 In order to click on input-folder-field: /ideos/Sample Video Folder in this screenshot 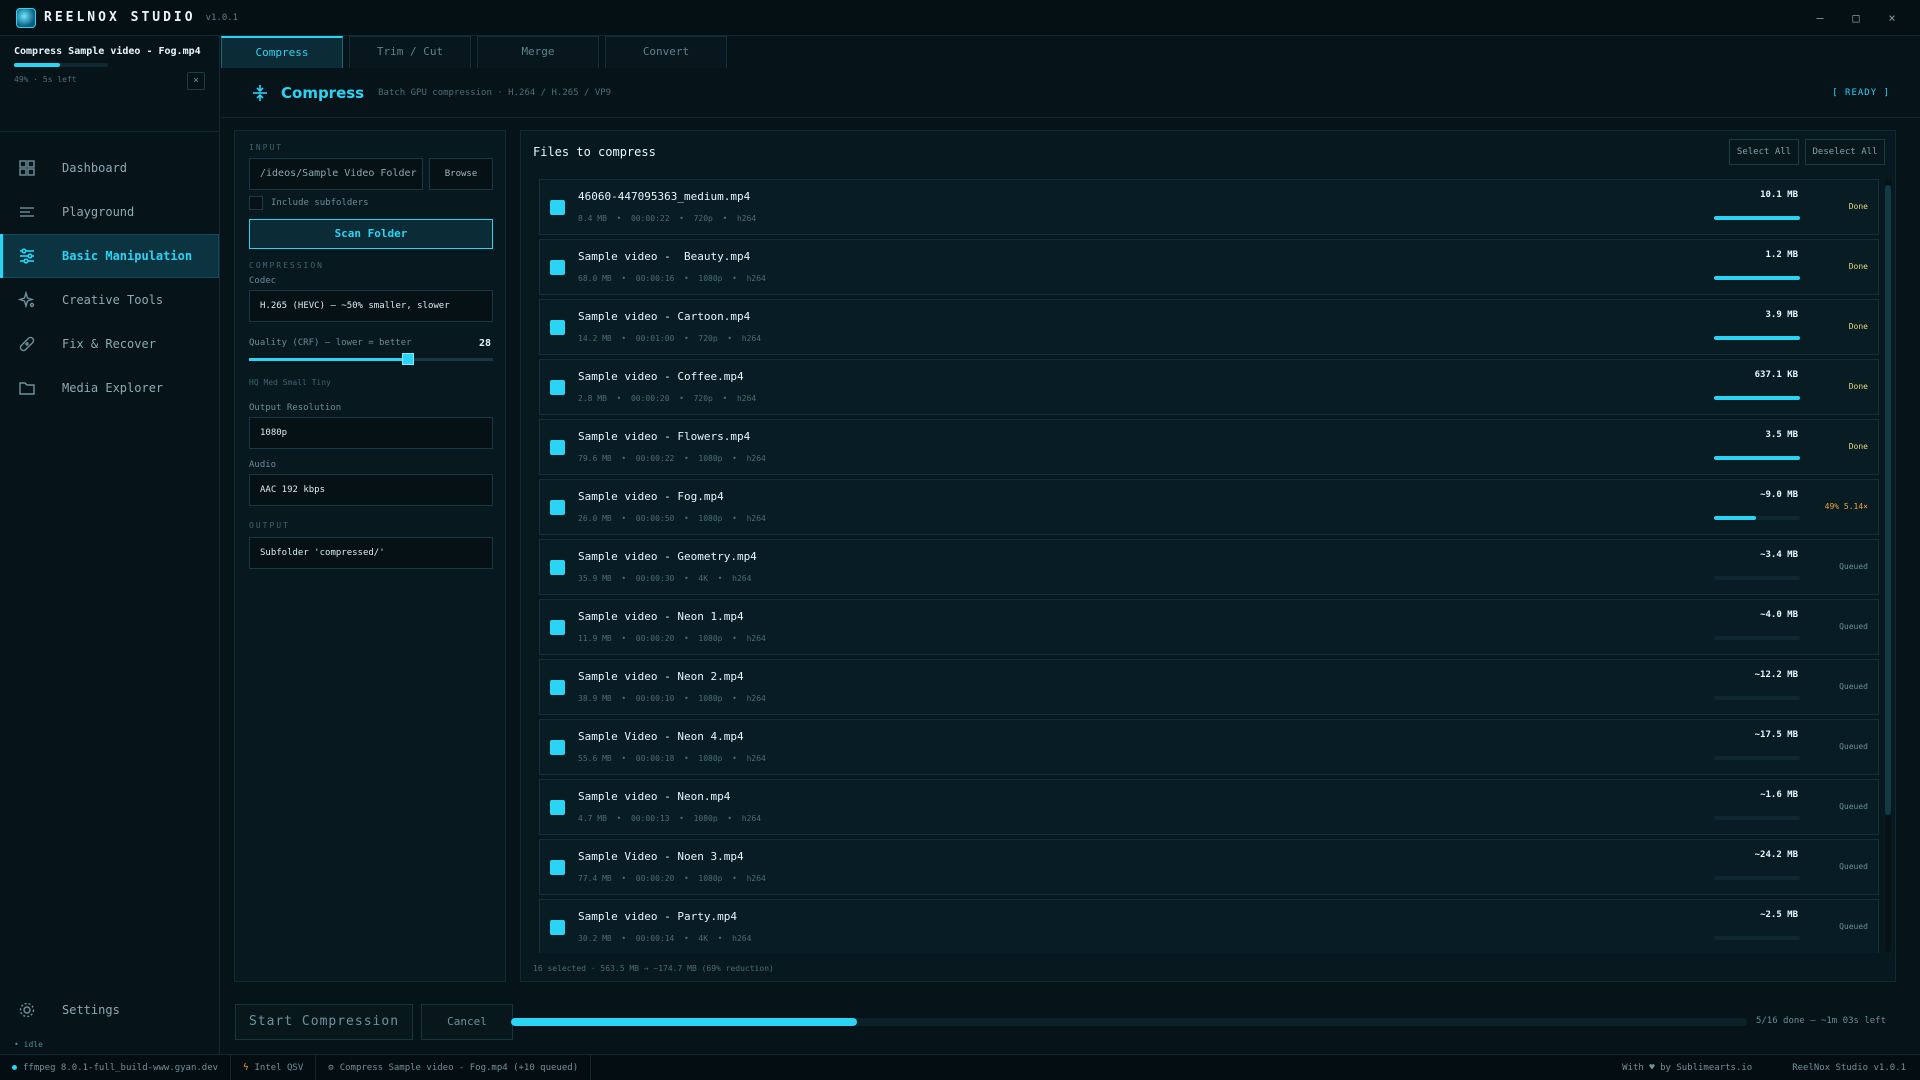, I will do `click(336, 174)`.